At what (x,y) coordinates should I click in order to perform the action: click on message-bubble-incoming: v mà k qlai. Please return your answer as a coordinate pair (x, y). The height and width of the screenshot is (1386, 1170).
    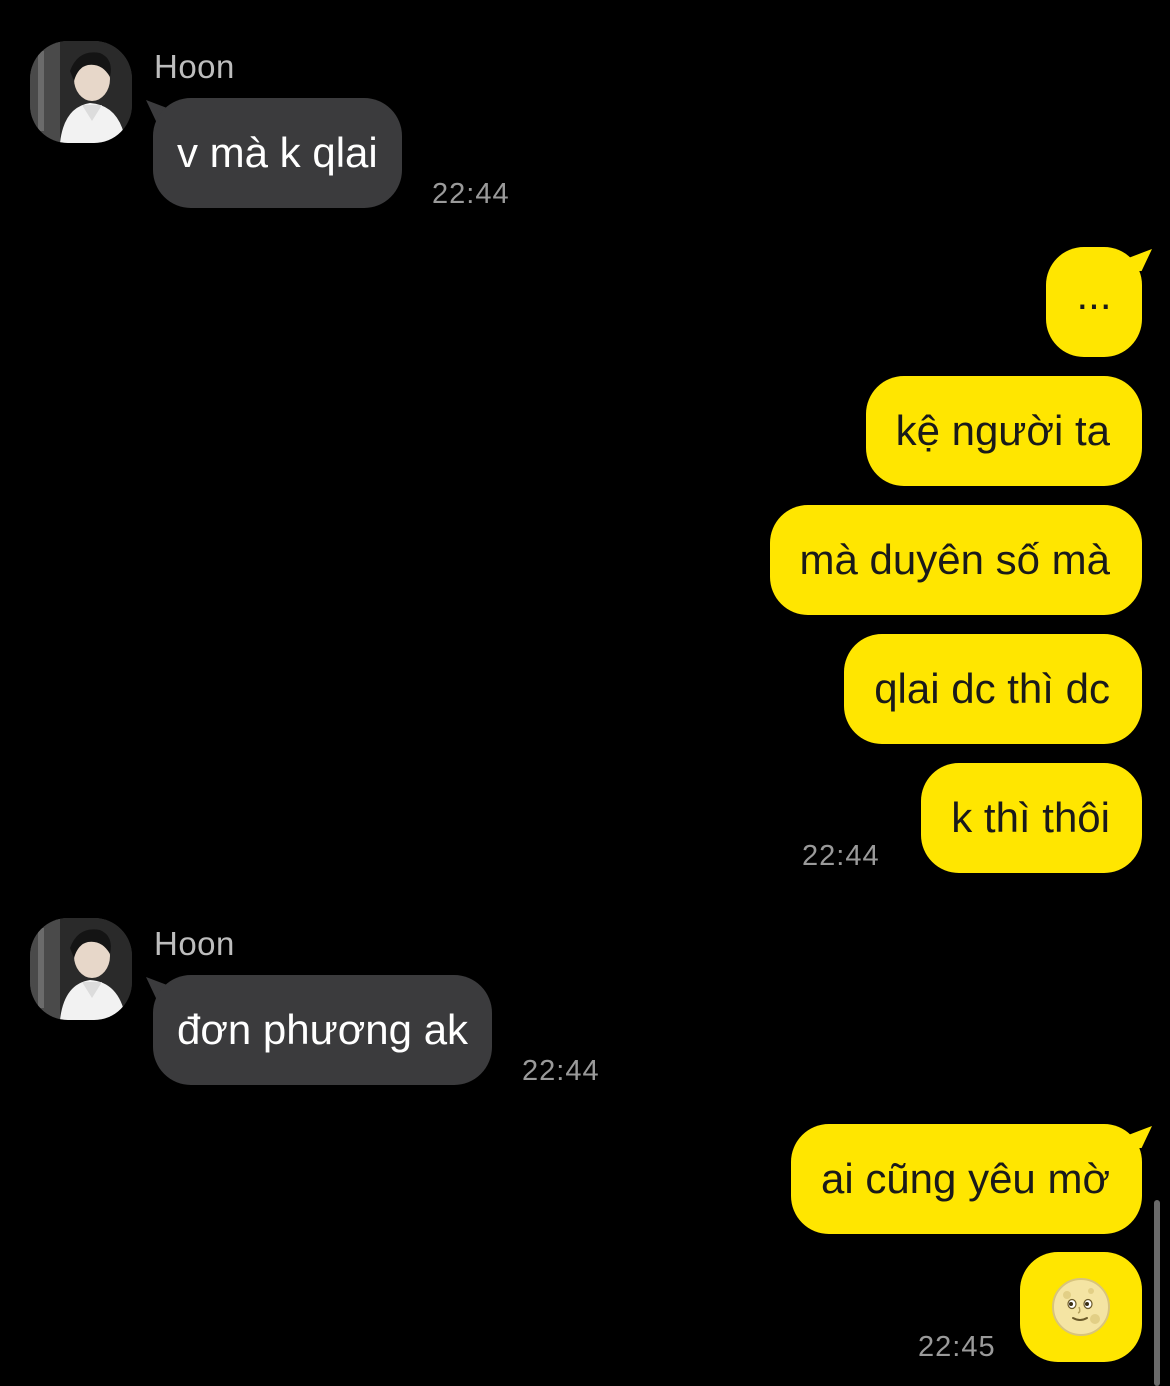
    Looking at the image, I should click on (277, 153).